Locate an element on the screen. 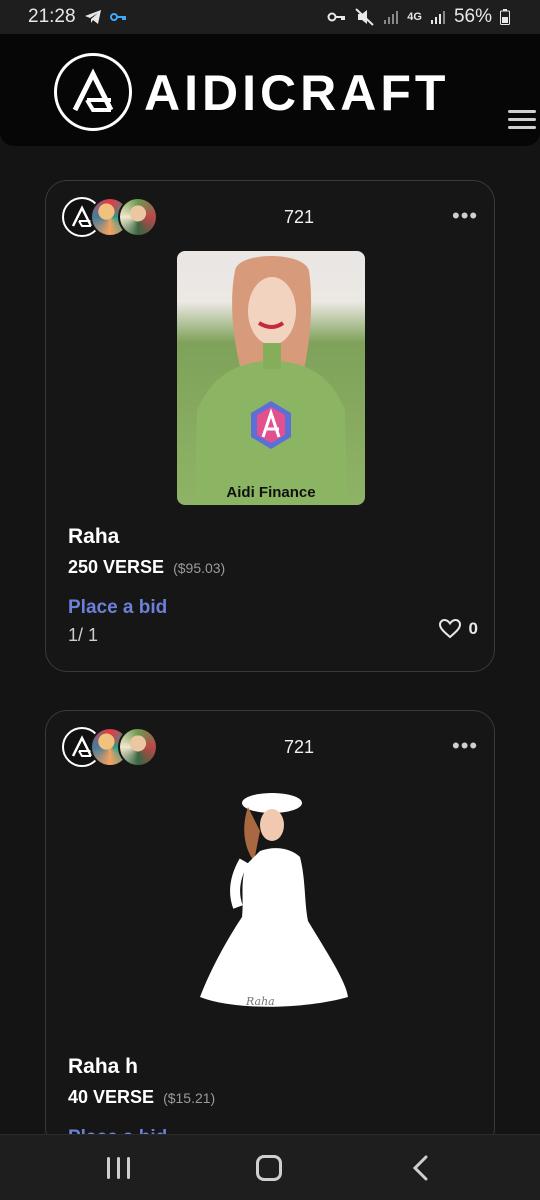 The height and width of the screenshot is (1200, 540). recent-apps-icon is located at coordinates (119, 1168).